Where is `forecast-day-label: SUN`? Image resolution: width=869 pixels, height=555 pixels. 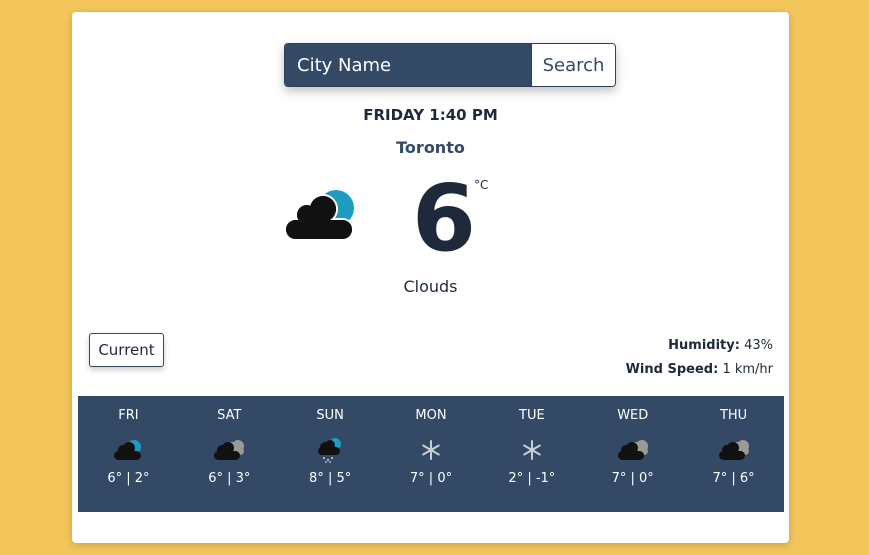
forecast-day-label: SUN is located at coordinates (330, 415).